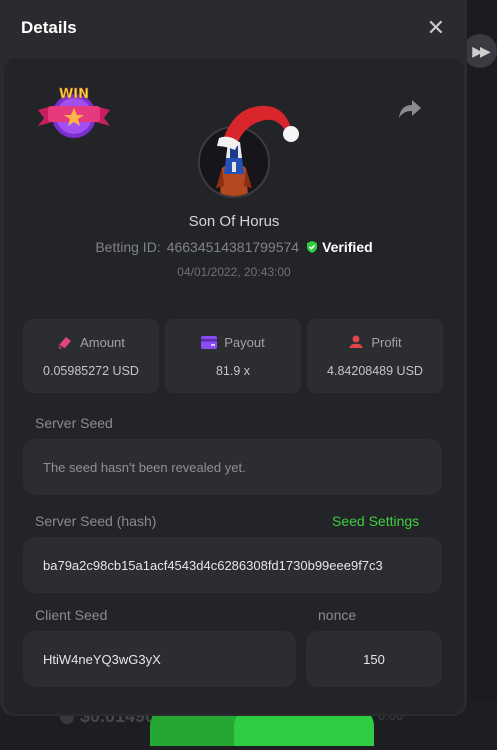 The image size is (497, 750). What do you see at coordinates (375, 521) in the screenshot?
I see `seed-settings-link: Seed Settings` at bounding box center [375, 521].